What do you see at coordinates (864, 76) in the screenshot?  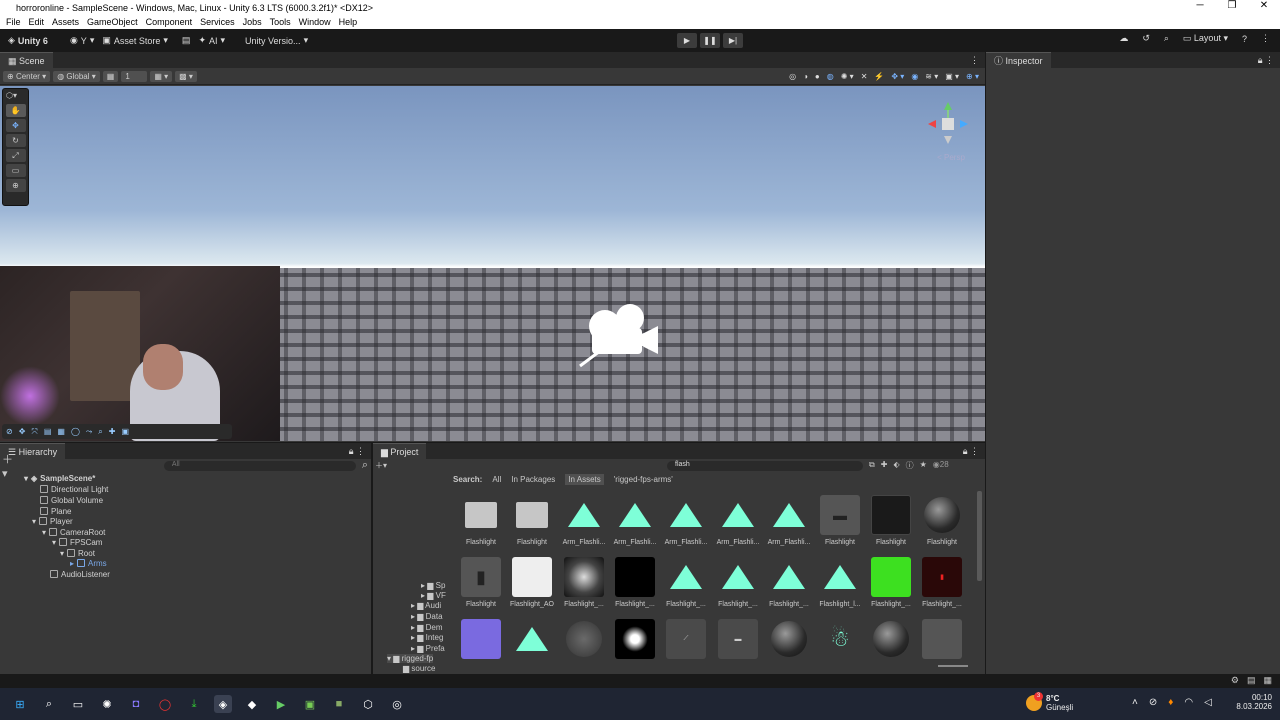 I see `audio-mute-icon: ✕` at bounding box center [864, 76].